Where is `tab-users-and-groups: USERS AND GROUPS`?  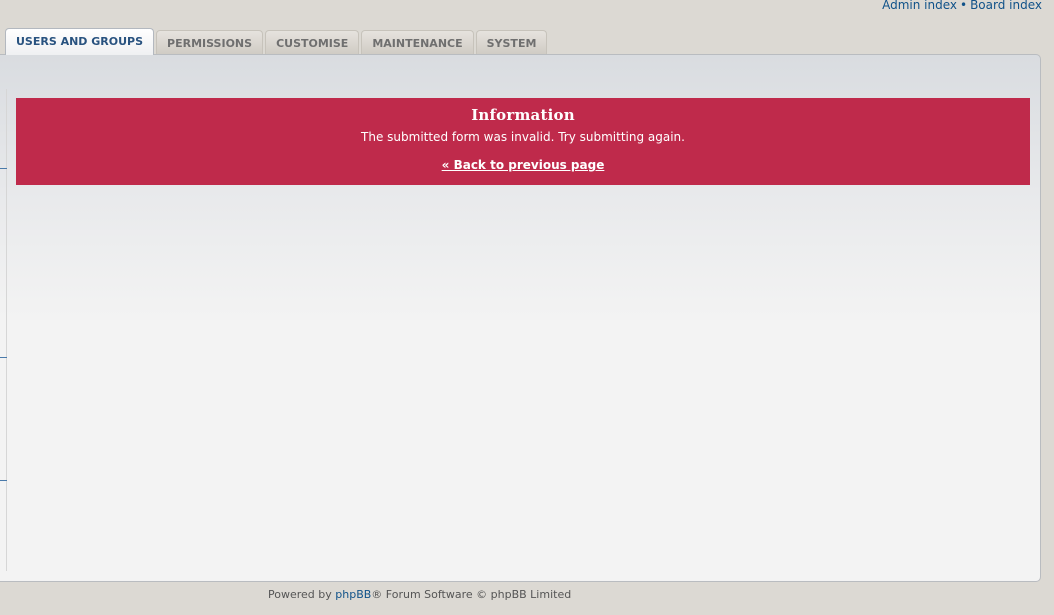
tab-users-and-groups: USERS AND GROUPS is located at coordinates (80, 41).